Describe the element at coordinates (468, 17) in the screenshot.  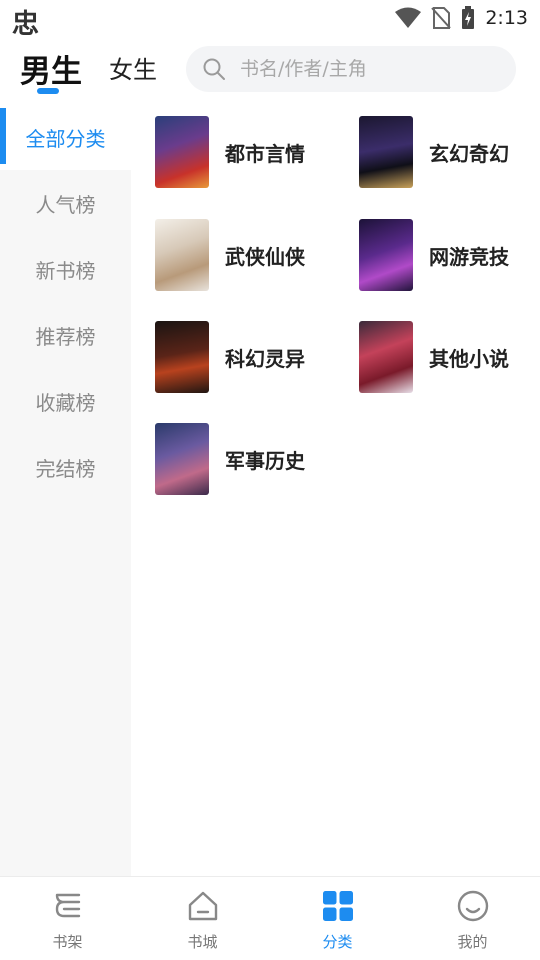
I see `battery-charging-icon` at that location.